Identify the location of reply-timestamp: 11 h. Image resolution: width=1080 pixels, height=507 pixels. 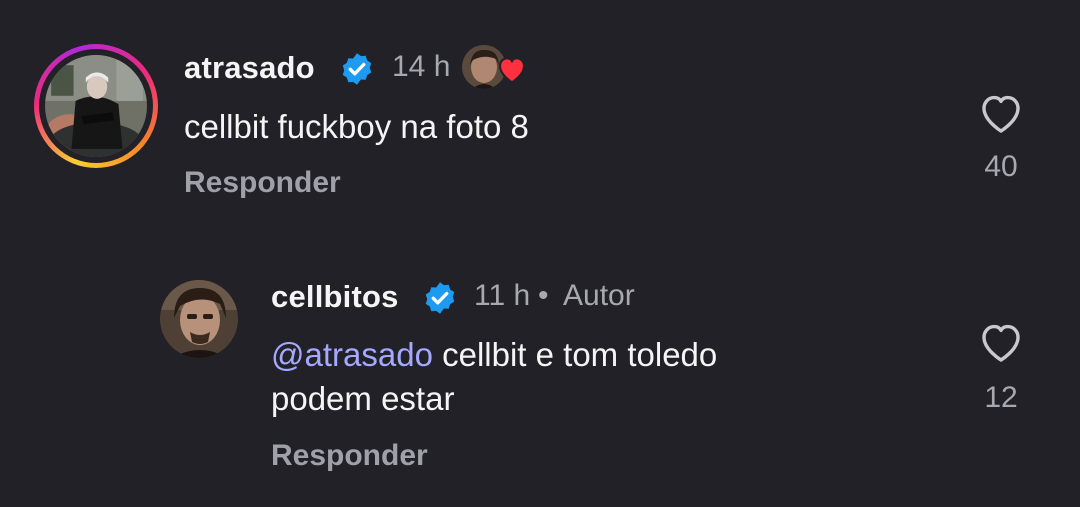
(502, 295).